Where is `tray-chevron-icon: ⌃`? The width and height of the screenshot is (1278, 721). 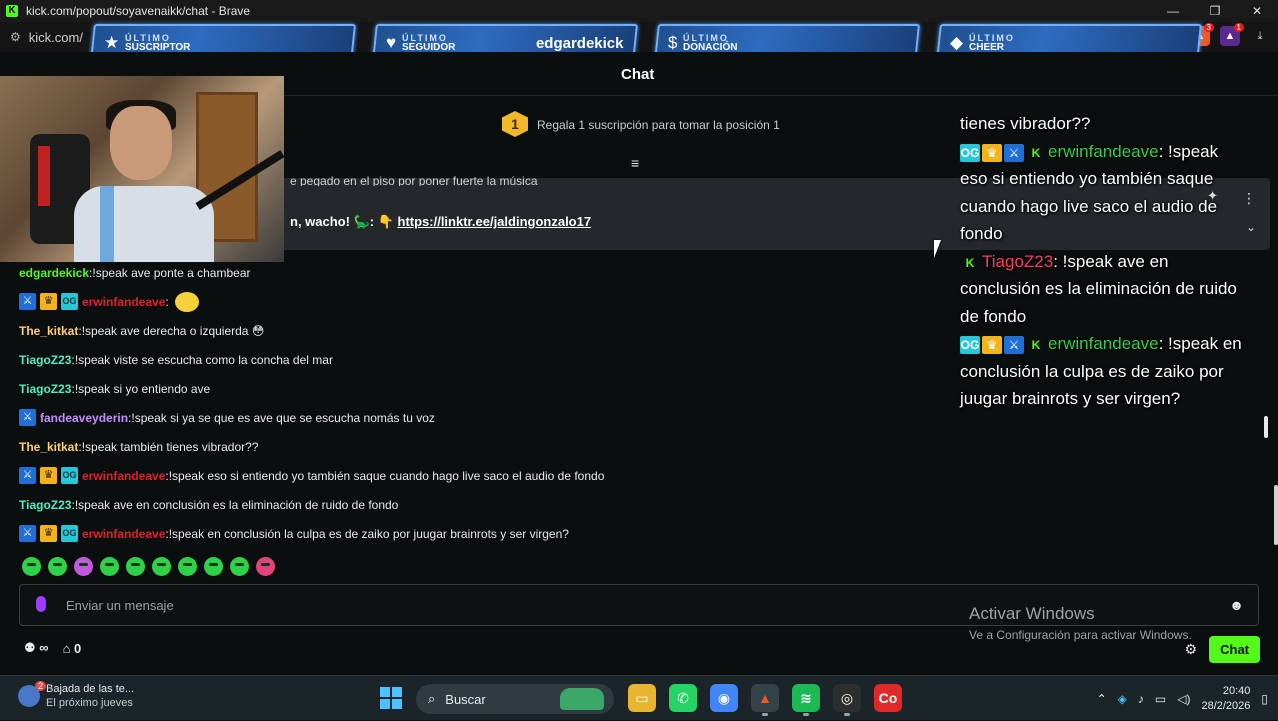 tray-chevron-icon: ⌃ is located at coordinates (1102, 699).